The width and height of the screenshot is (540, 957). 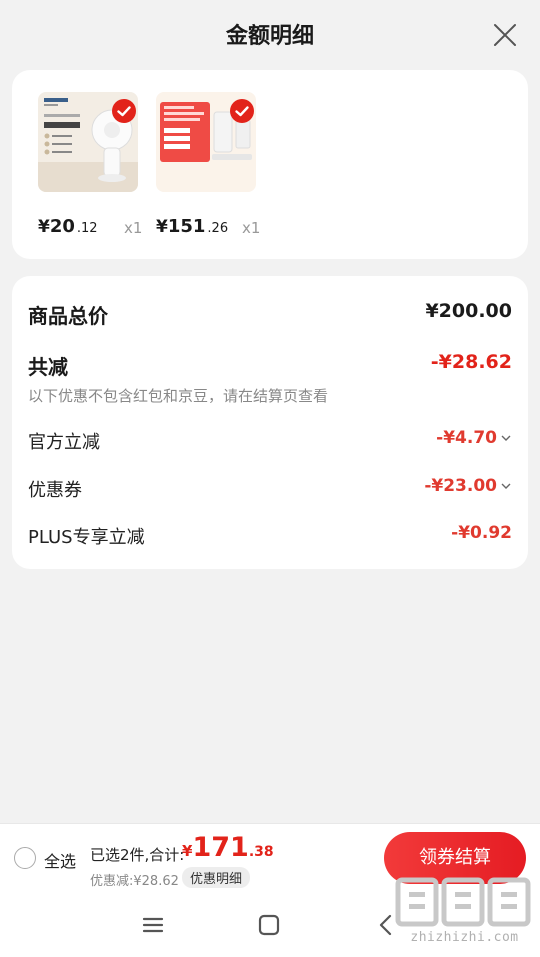 I want to click on discount-detail-button: 优惠明细, so click(x=216, y=877).